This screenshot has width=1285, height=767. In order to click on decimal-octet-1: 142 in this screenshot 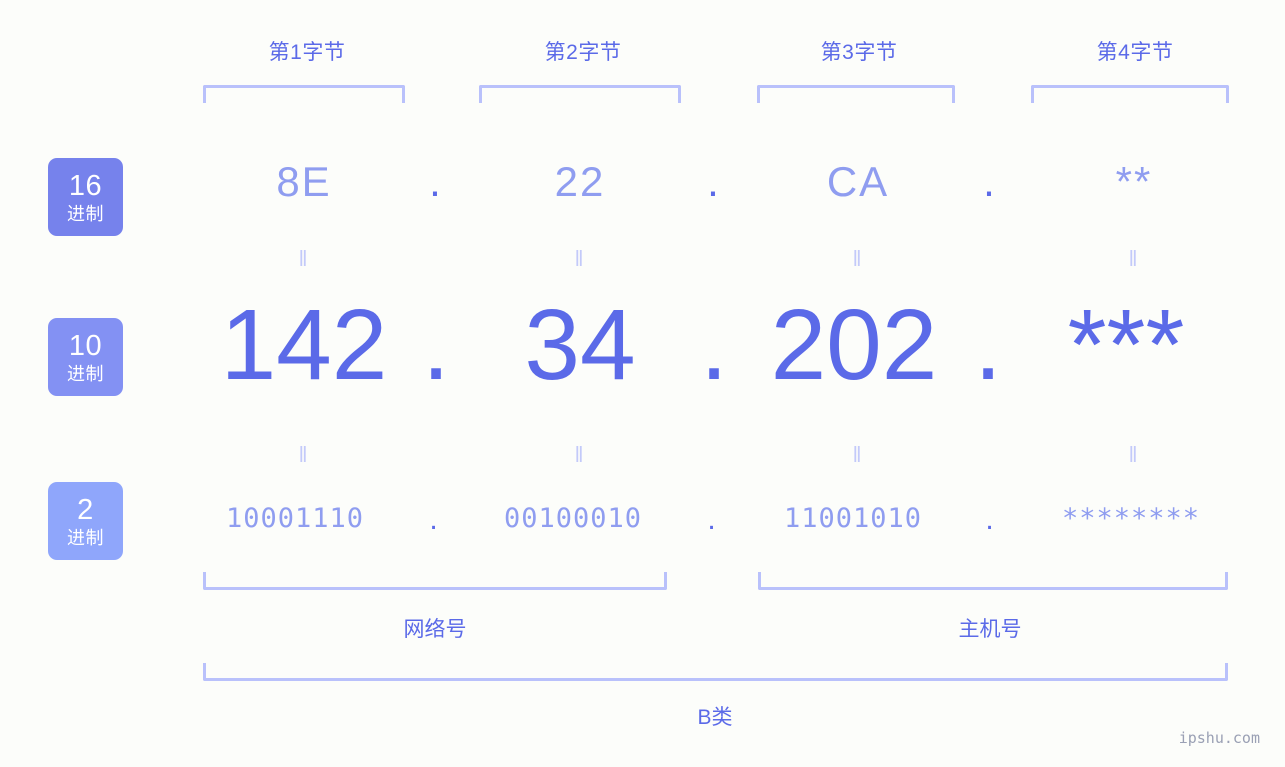, I will do `click(304, 345)`.